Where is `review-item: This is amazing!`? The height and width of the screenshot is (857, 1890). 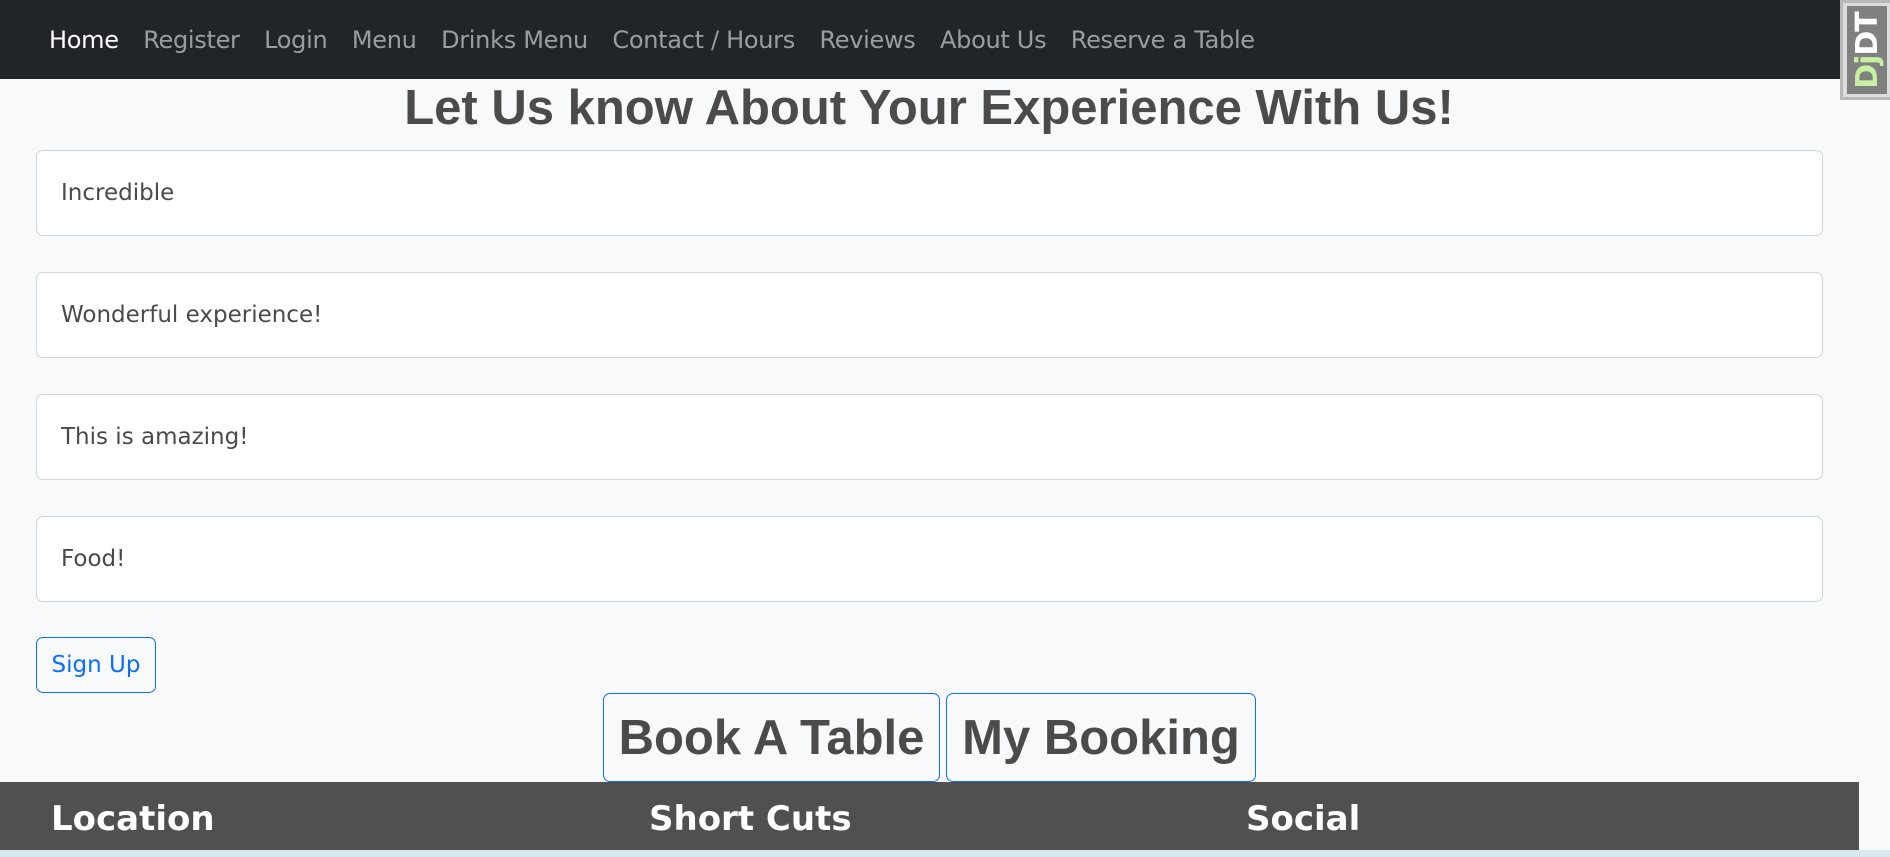
review-item: This is amazing! is located at coordinates (929, 437).